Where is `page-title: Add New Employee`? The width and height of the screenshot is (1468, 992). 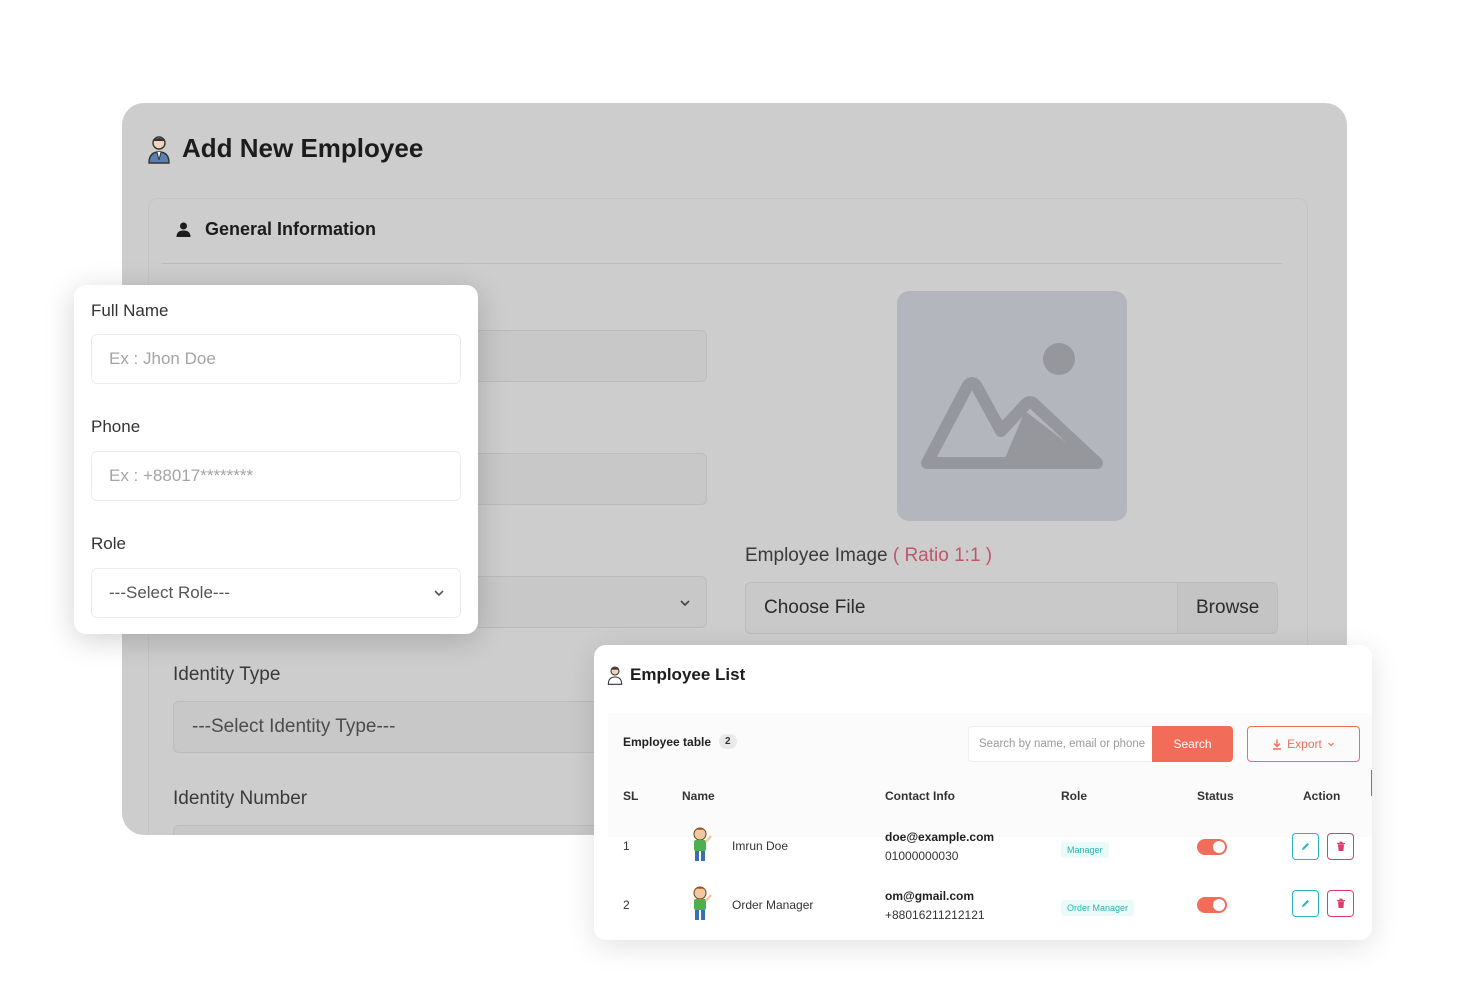
page-title: Add New Employee is located at coordinates (303, 148).